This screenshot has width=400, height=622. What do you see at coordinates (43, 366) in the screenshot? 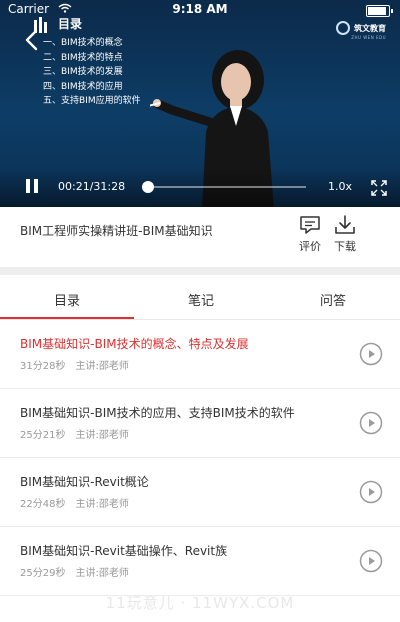
I see `lesson-duration: 31分28秒` at bounding box center [43, 366].